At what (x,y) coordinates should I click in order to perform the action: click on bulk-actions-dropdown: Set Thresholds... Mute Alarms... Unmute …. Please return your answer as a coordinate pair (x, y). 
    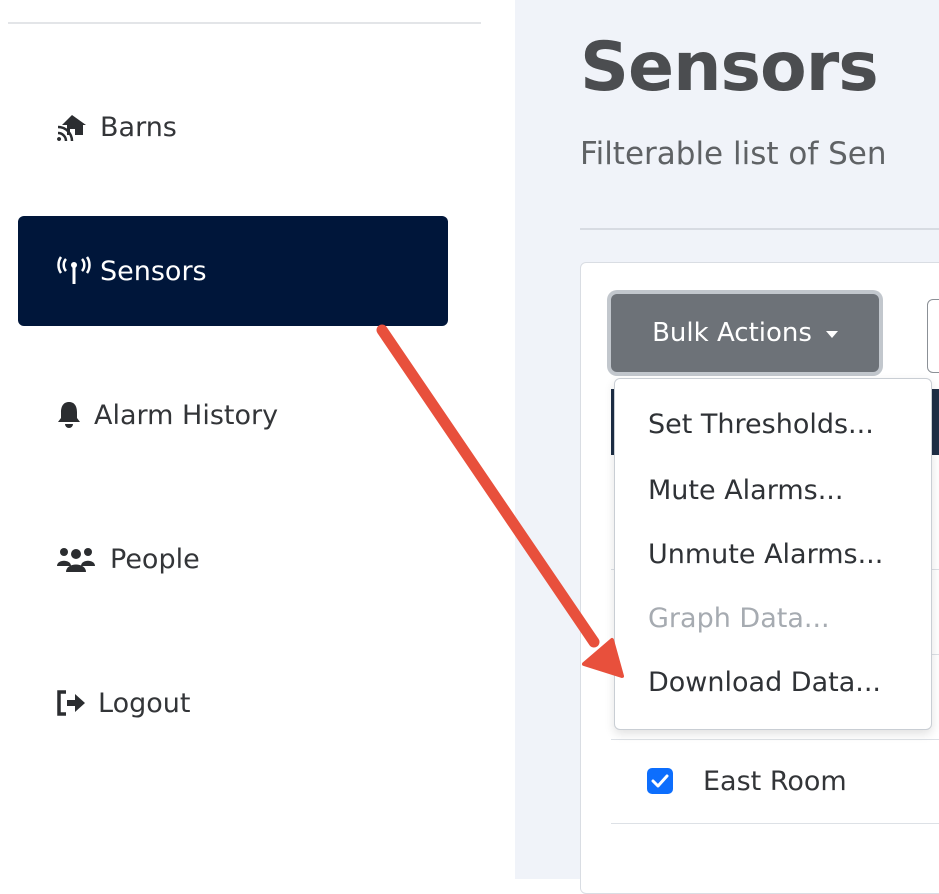
    Looking at the image, I should click on (773, 554).